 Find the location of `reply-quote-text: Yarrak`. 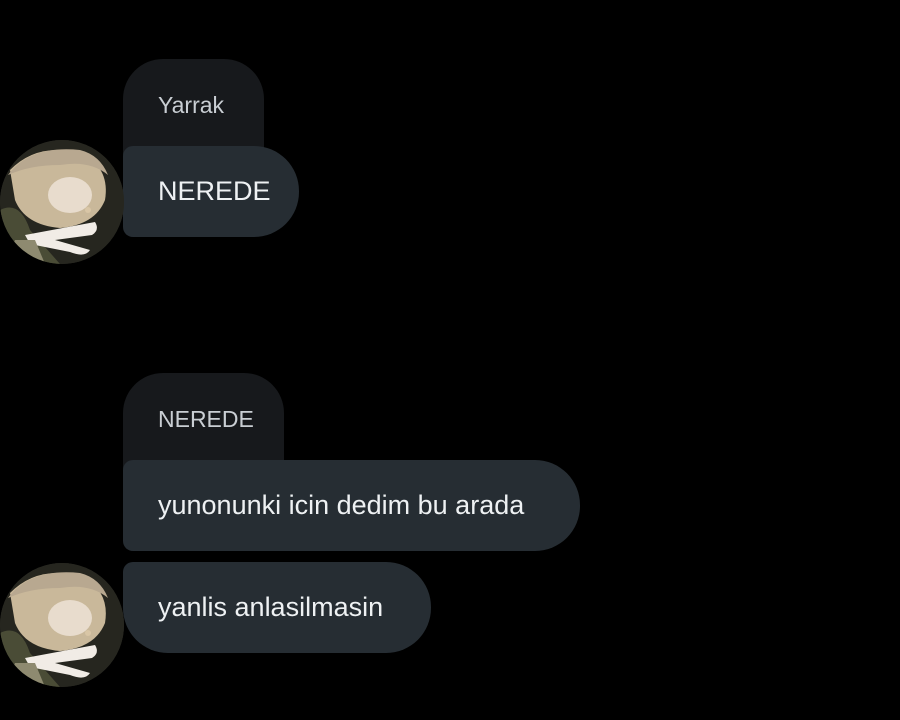

reply-quote-text: Yarrak is located at coordinates (191, 105).